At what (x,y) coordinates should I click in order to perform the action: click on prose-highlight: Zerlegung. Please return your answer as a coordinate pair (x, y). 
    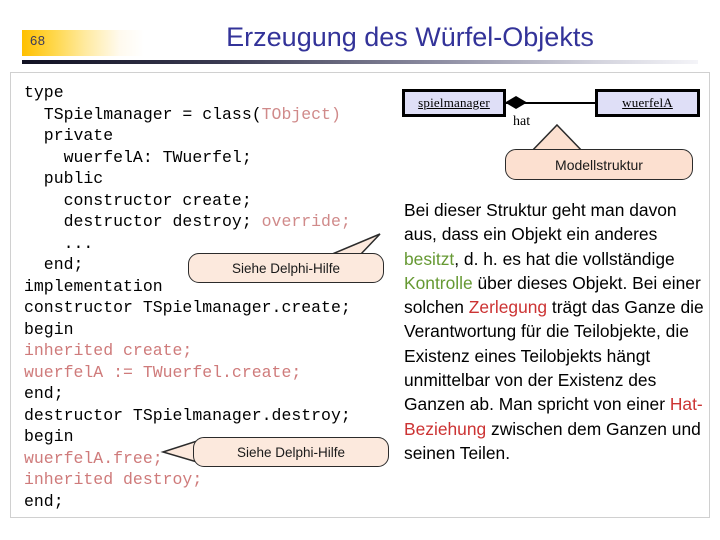
    Looking at the image, I should click on (508, 307).